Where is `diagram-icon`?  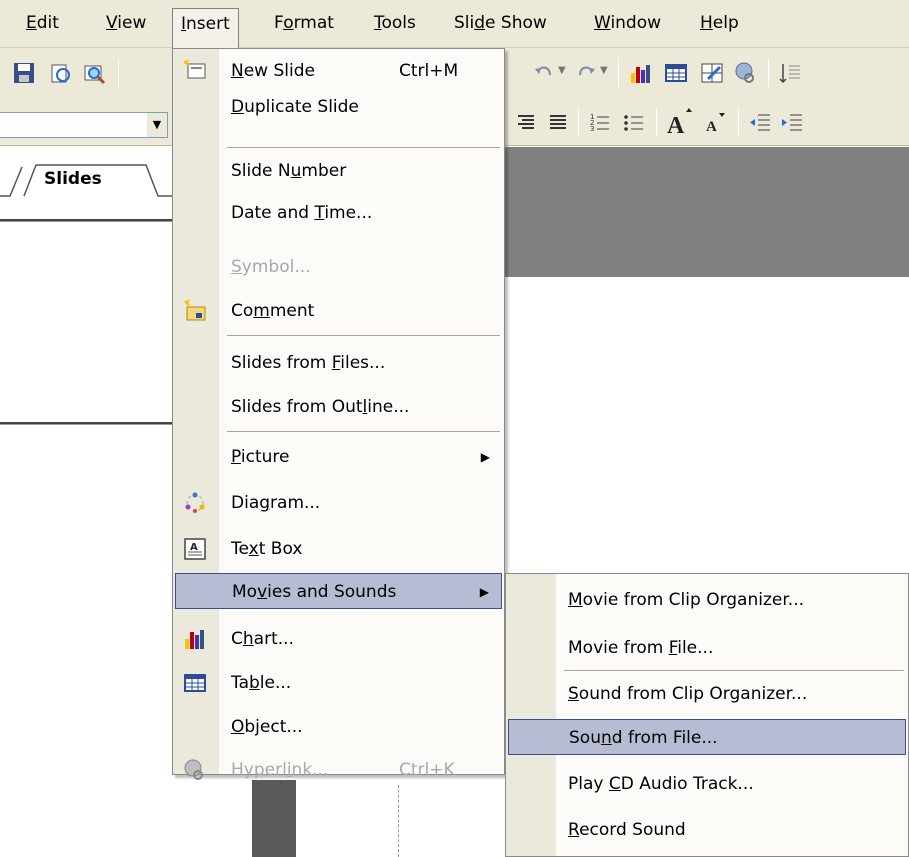
diagram-icon is located at coordinates (195, 502).